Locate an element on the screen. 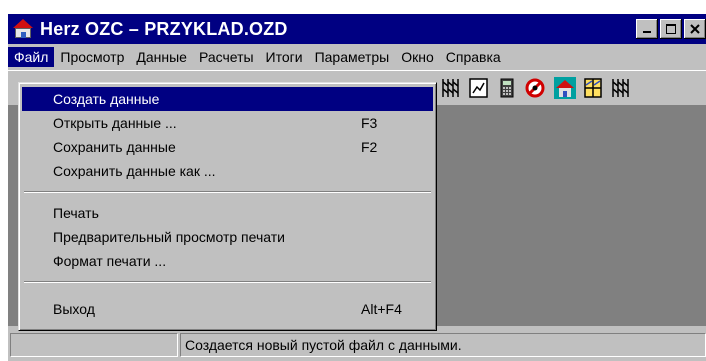  maximize-icon is located at coordinates (671, 29).